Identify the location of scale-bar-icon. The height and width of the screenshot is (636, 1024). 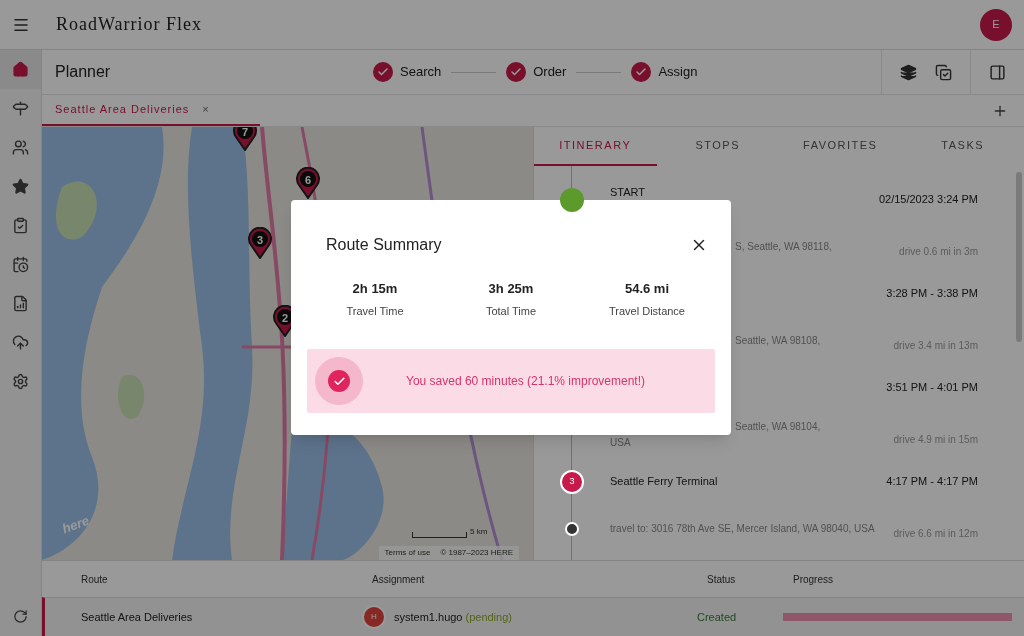
(439, 535).